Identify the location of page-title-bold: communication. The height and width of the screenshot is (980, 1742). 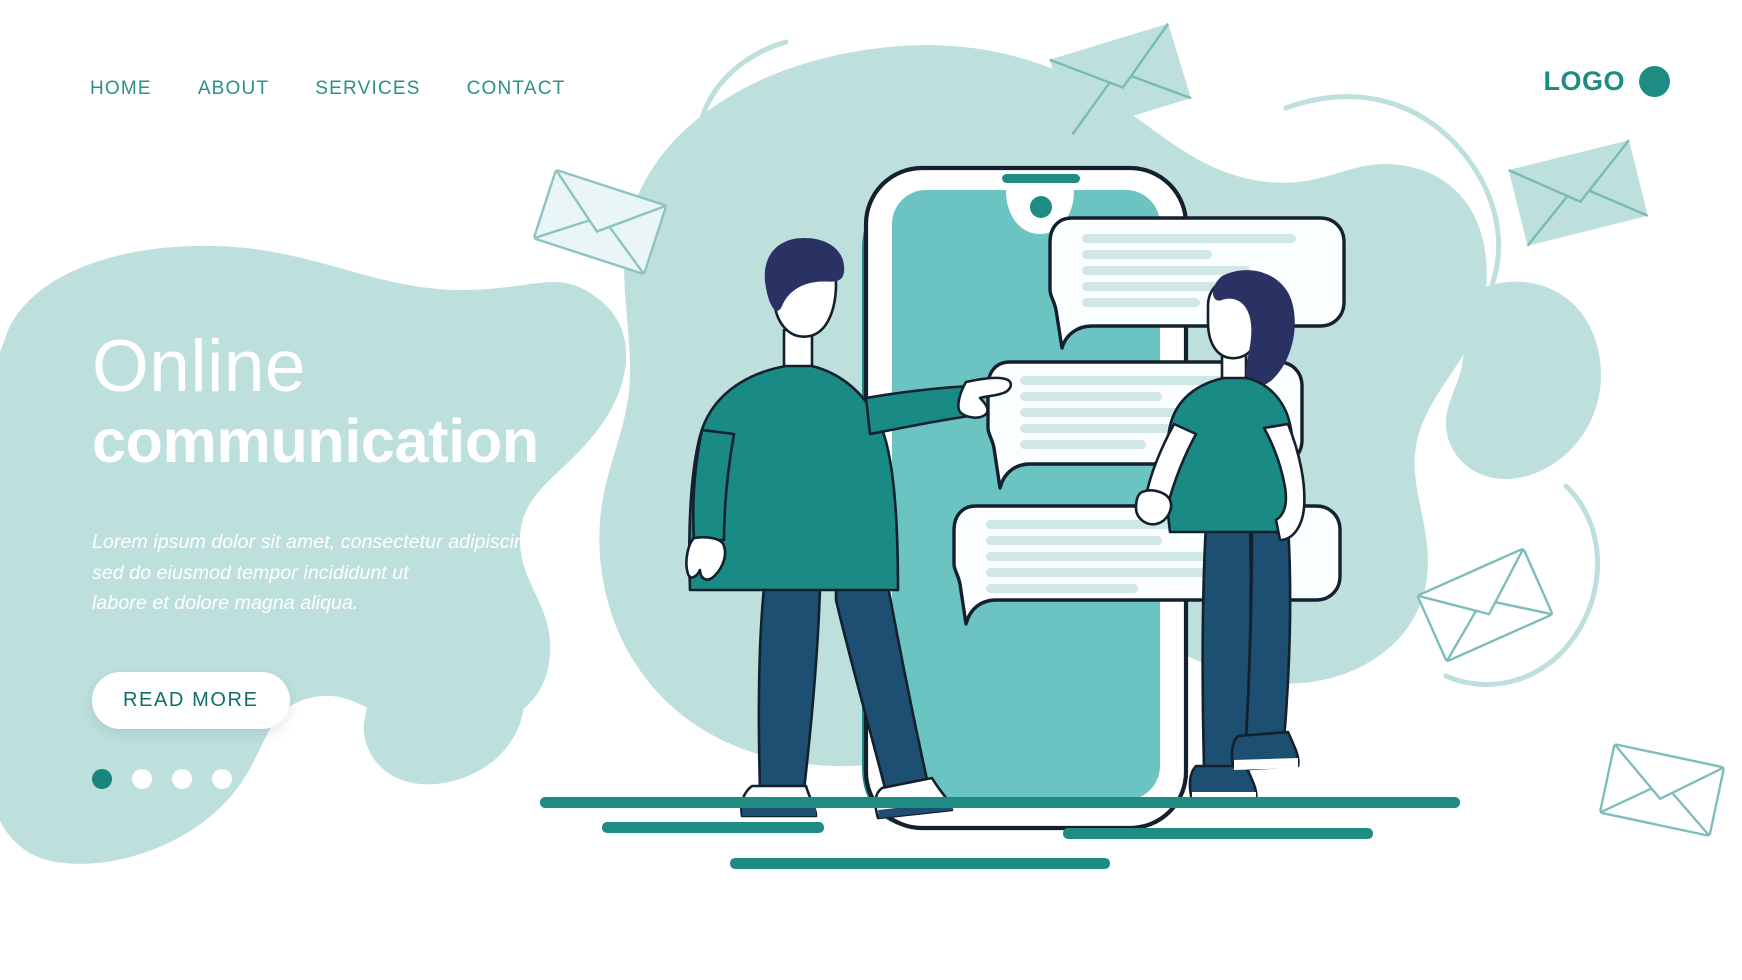
(315, 441).